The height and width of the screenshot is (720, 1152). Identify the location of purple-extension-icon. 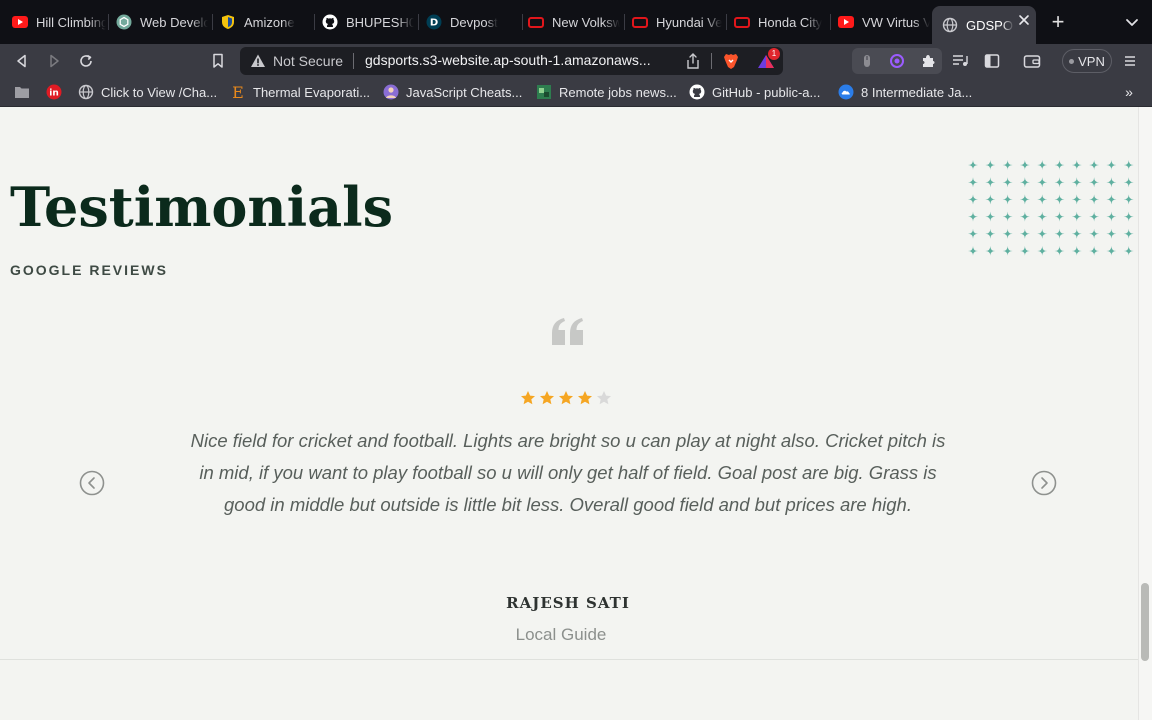
(897, 61).